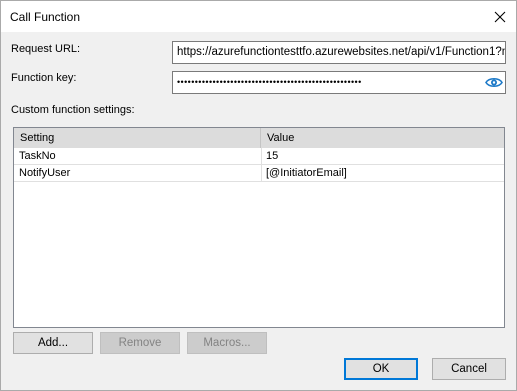  I want to click on table-row: NotifyUser [@InitiatorEmail], so click(259, 173).